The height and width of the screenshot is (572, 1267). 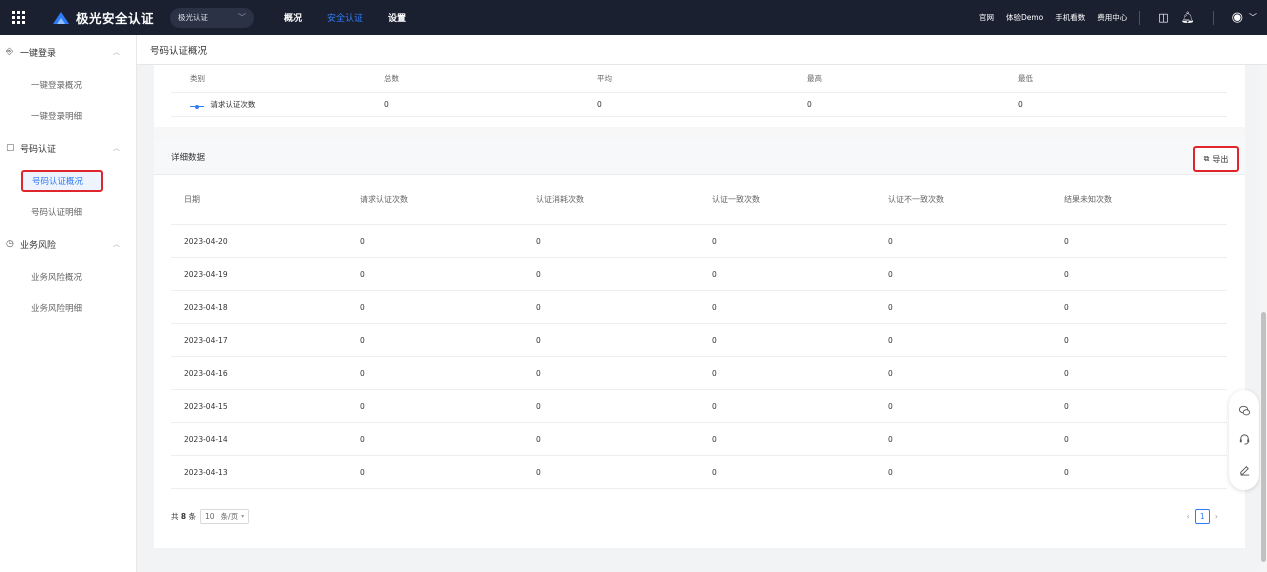 I want to click on cell-date: 2023-04-17, so click(x=206, y=340).